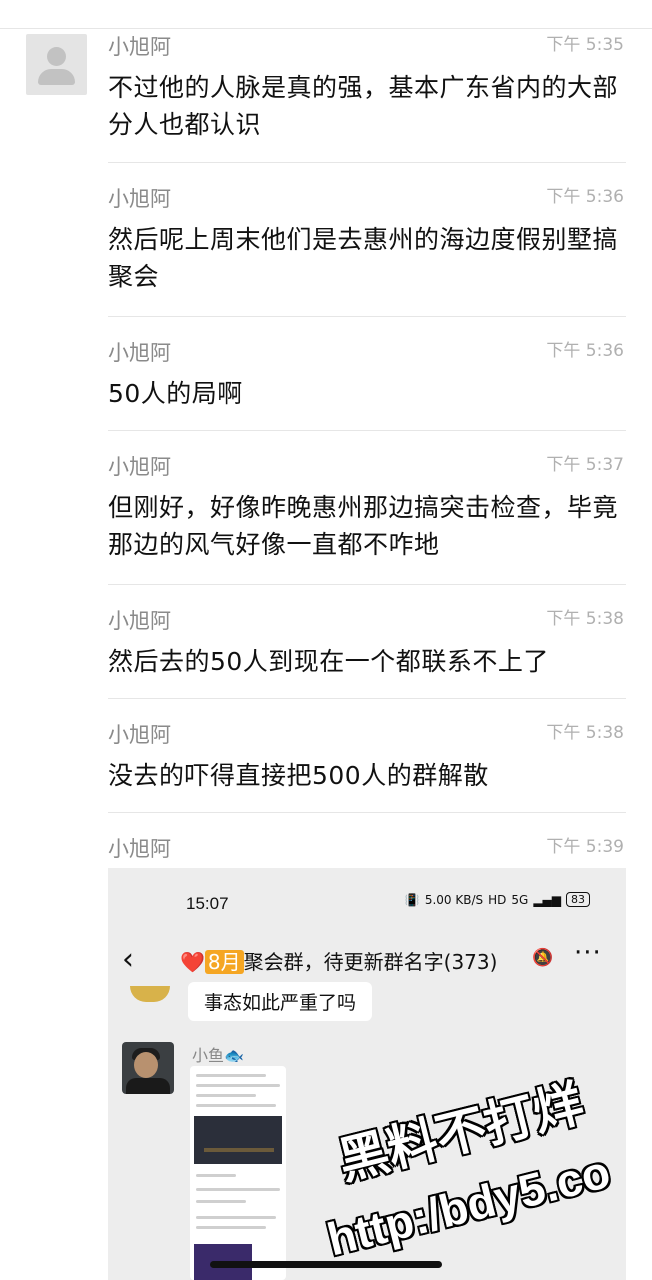  I want to click on chat-title-text: 聚会群，待更新群名字(373), so click(370, 962).